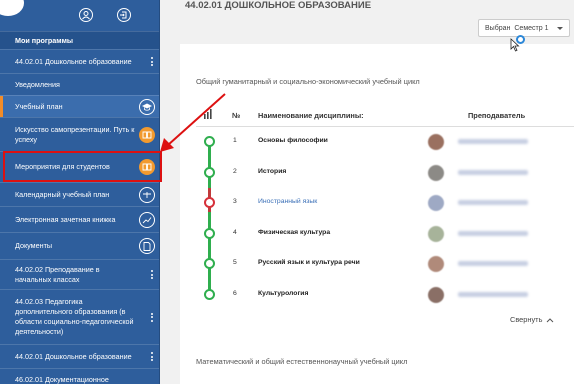 Image resolution: width=574 pixels, height=384 pixels. What do you see at coordinates (515, 45) in the screenshot?
I see `cursor-icon` at bounding box center [515, 45].